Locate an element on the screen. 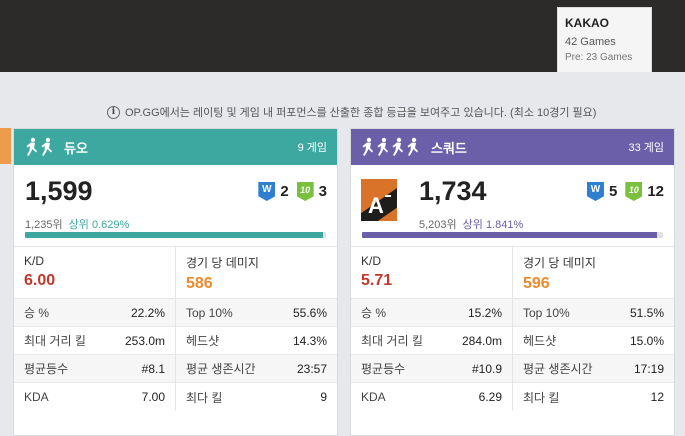 The width and height of the screenshot is (685, 436). stat-value: 14.3% is located at coordinates (309, 340).